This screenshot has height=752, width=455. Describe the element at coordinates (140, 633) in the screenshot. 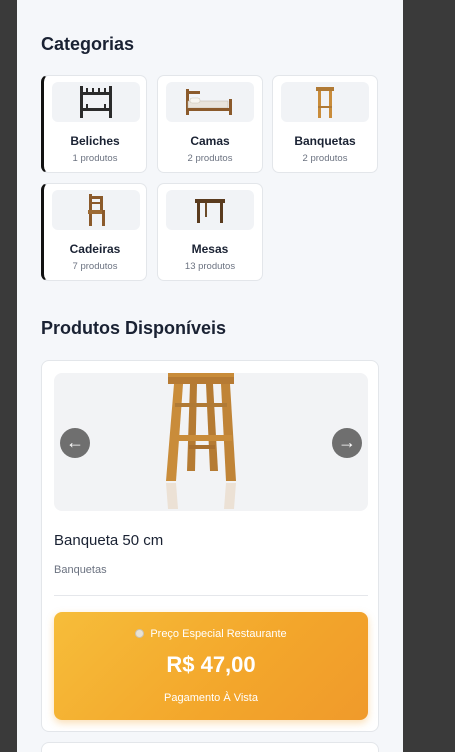

I see `price-dot-icon` at that location.